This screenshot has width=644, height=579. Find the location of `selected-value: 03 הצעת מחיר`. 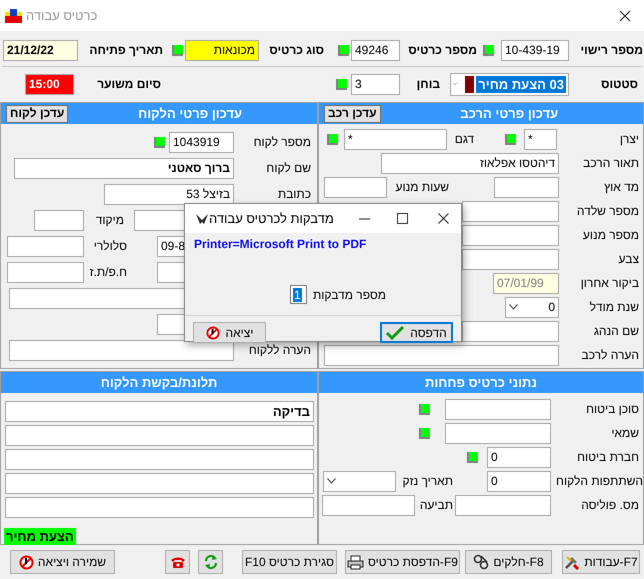

selected-value: 03 הצעת מחיר is located at coordinates (521, 84).